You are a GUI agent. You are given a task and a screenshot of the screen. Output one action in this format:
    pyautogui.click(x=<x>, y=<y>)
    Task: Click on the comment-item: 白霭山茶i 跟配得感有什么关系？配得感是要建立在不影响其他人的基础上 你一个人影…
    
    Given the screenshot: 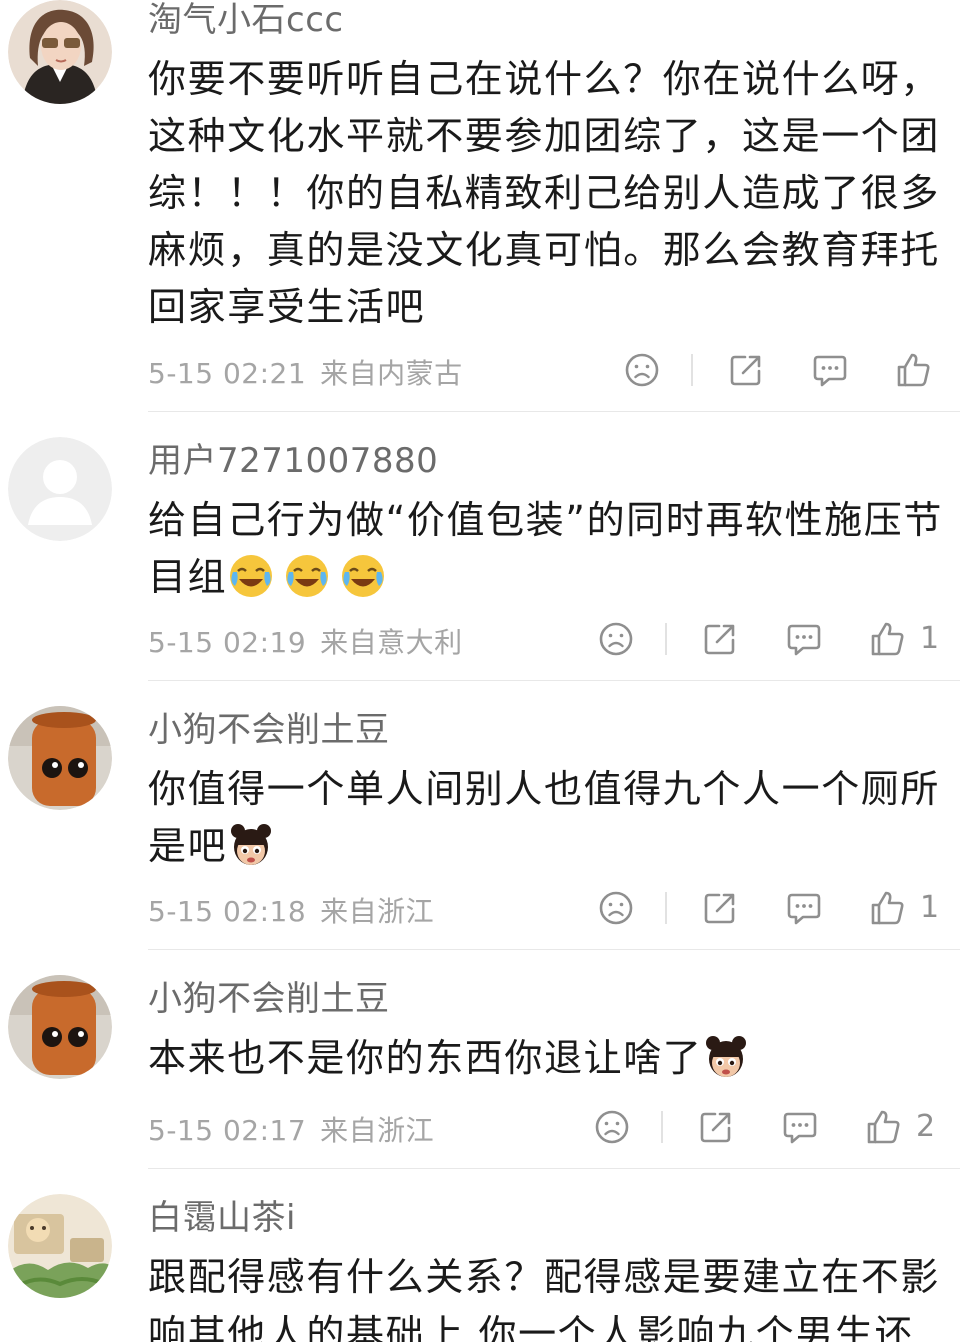 What is the action you would take?
    pyautogui.click(x=480, y=1256)
    